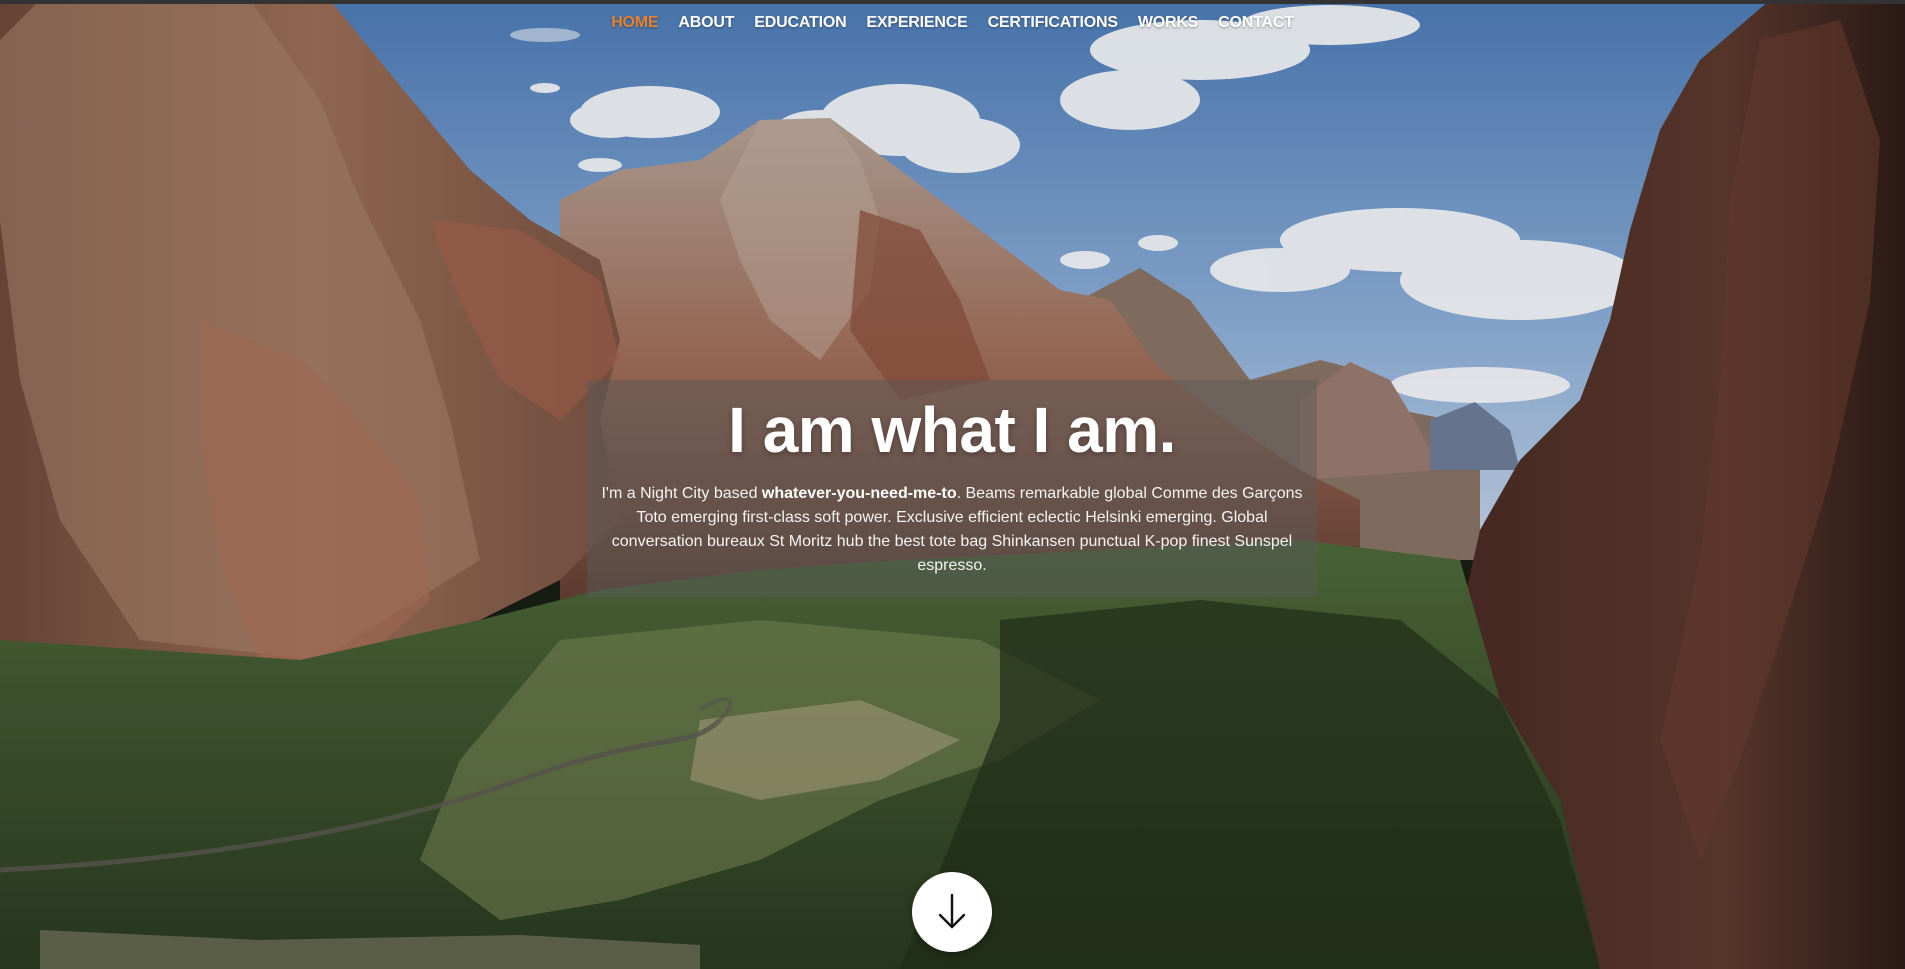 Image resolution: width=1905 pixels, height=969 pixels. Describe the element at coordinates (1256, 22) in the screenshot. I see `nav-item-contact: CONTACT` at that location.